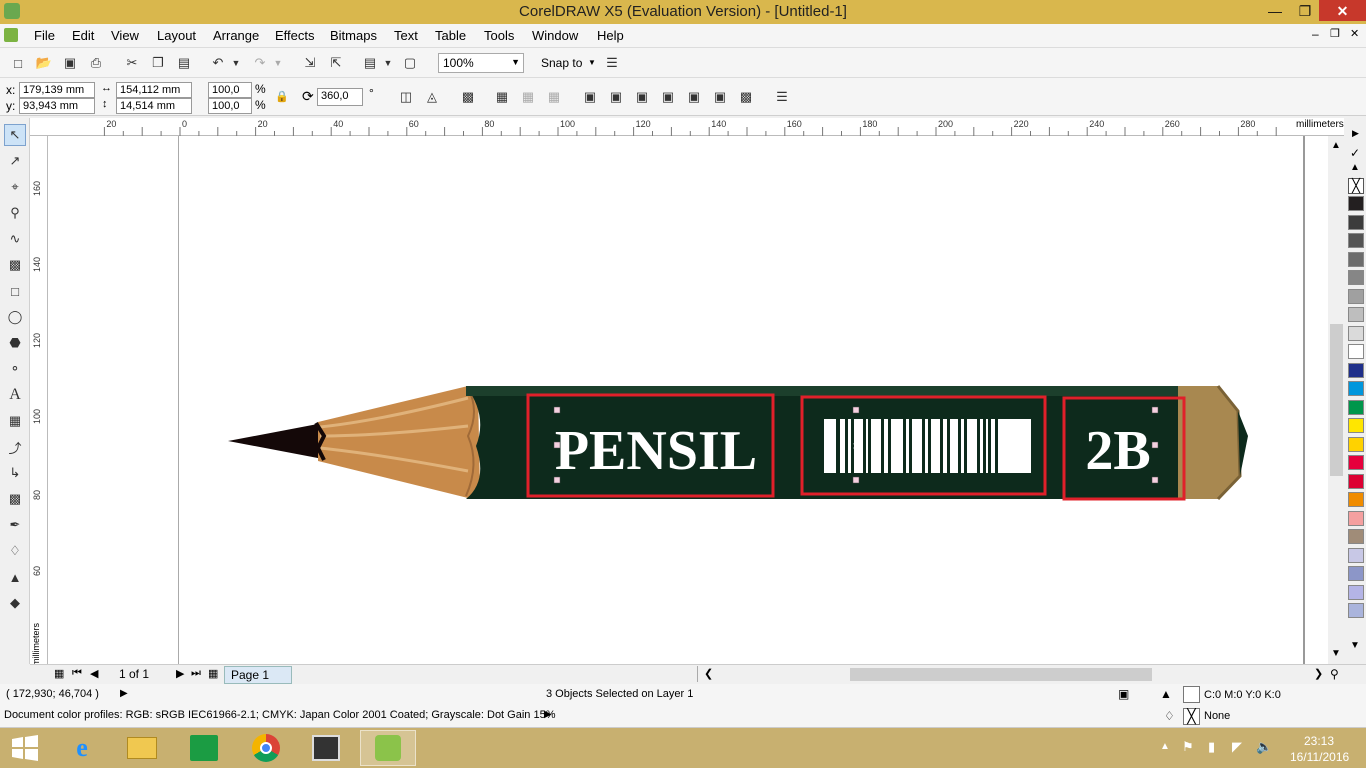  What do you see at coordinates (1336, 400) in the screenshot?
I see `scroll-thumb` at bounding box center [1336, 400].